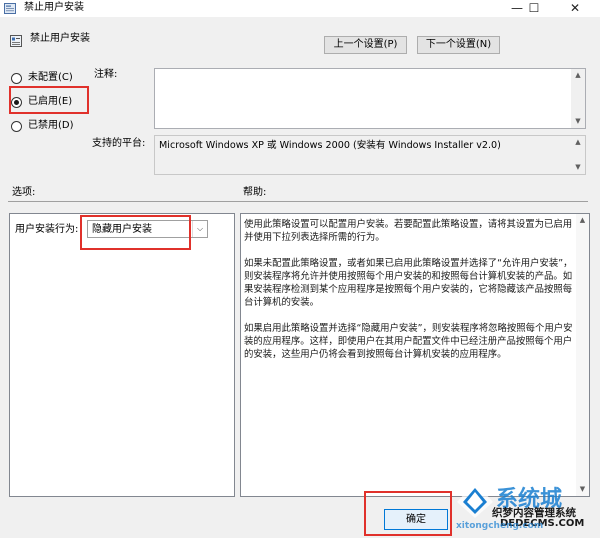  Describe the element at coordinates (416, 519) in the screenshot. I see `ok-button: 确定` at that location.